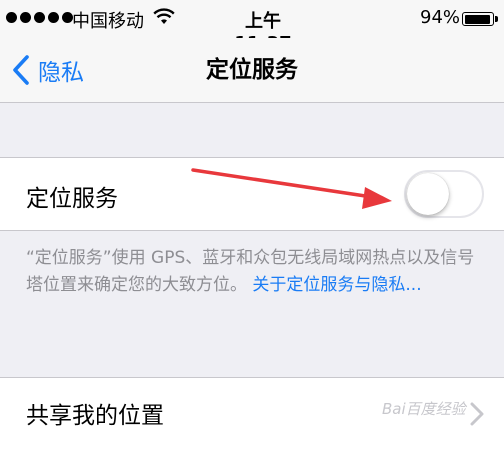 Image resolution: width=504 pixels, height=451 pixels. Describe the element at coordinates (424, 409) in the screenshot. I see `watermark: Bai百度经验` at that location.